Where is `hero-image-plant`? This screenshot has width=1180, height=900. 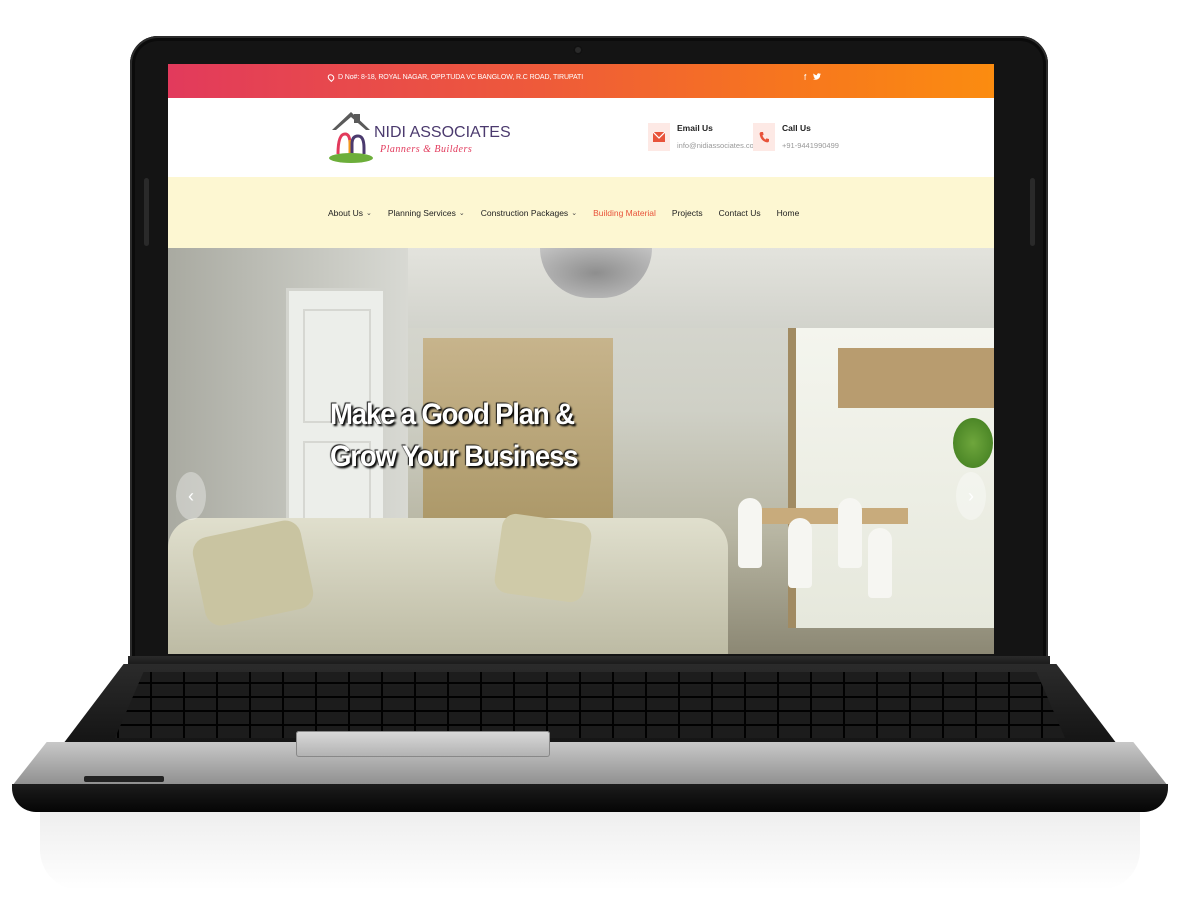
hero-image-plant is located at coordinates (973, 443).